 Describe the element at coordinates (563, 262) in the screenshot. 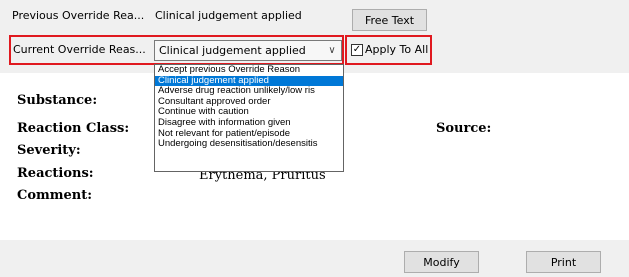

I see `print-button: Print` at that location.